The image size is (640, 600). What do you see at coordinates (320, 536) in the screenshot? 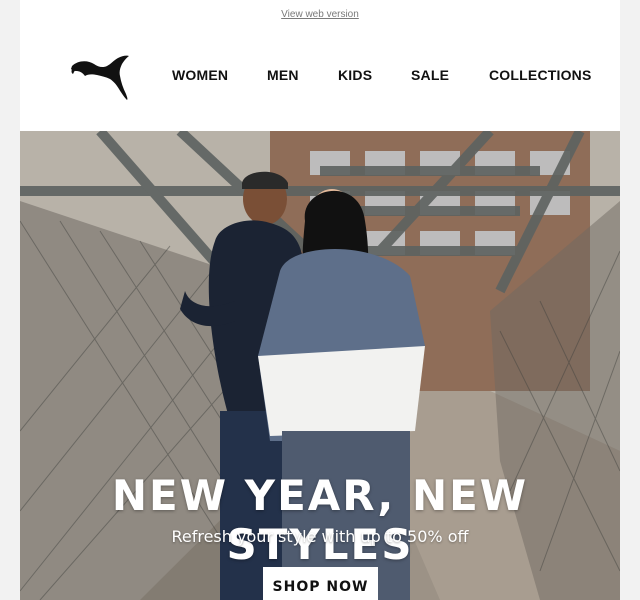
I see `hero-subheadline: Refresh your style with up to 50% off` at bounding box center [320, 536].